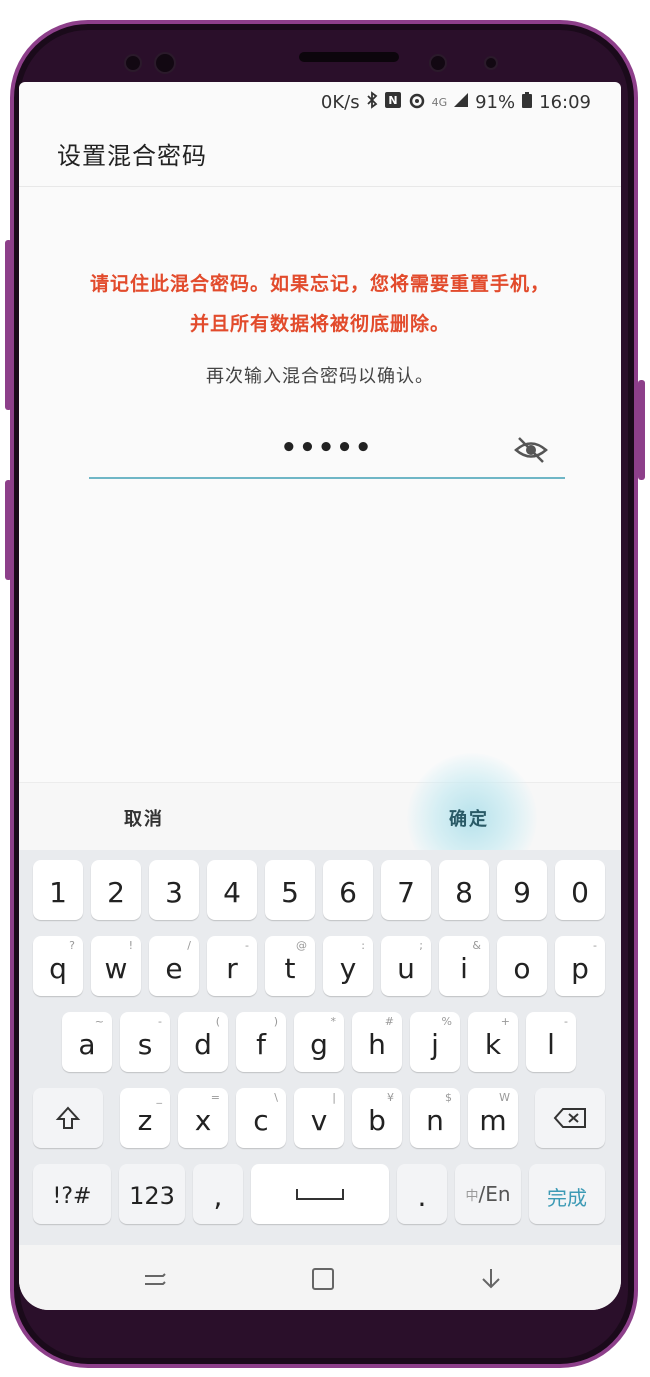 The height and width of the screenshot is (1377, 650). What do you see at coordinates (290, 890) in the screenshot?
I see `key-5: 5` at bounding box center [290, 890].